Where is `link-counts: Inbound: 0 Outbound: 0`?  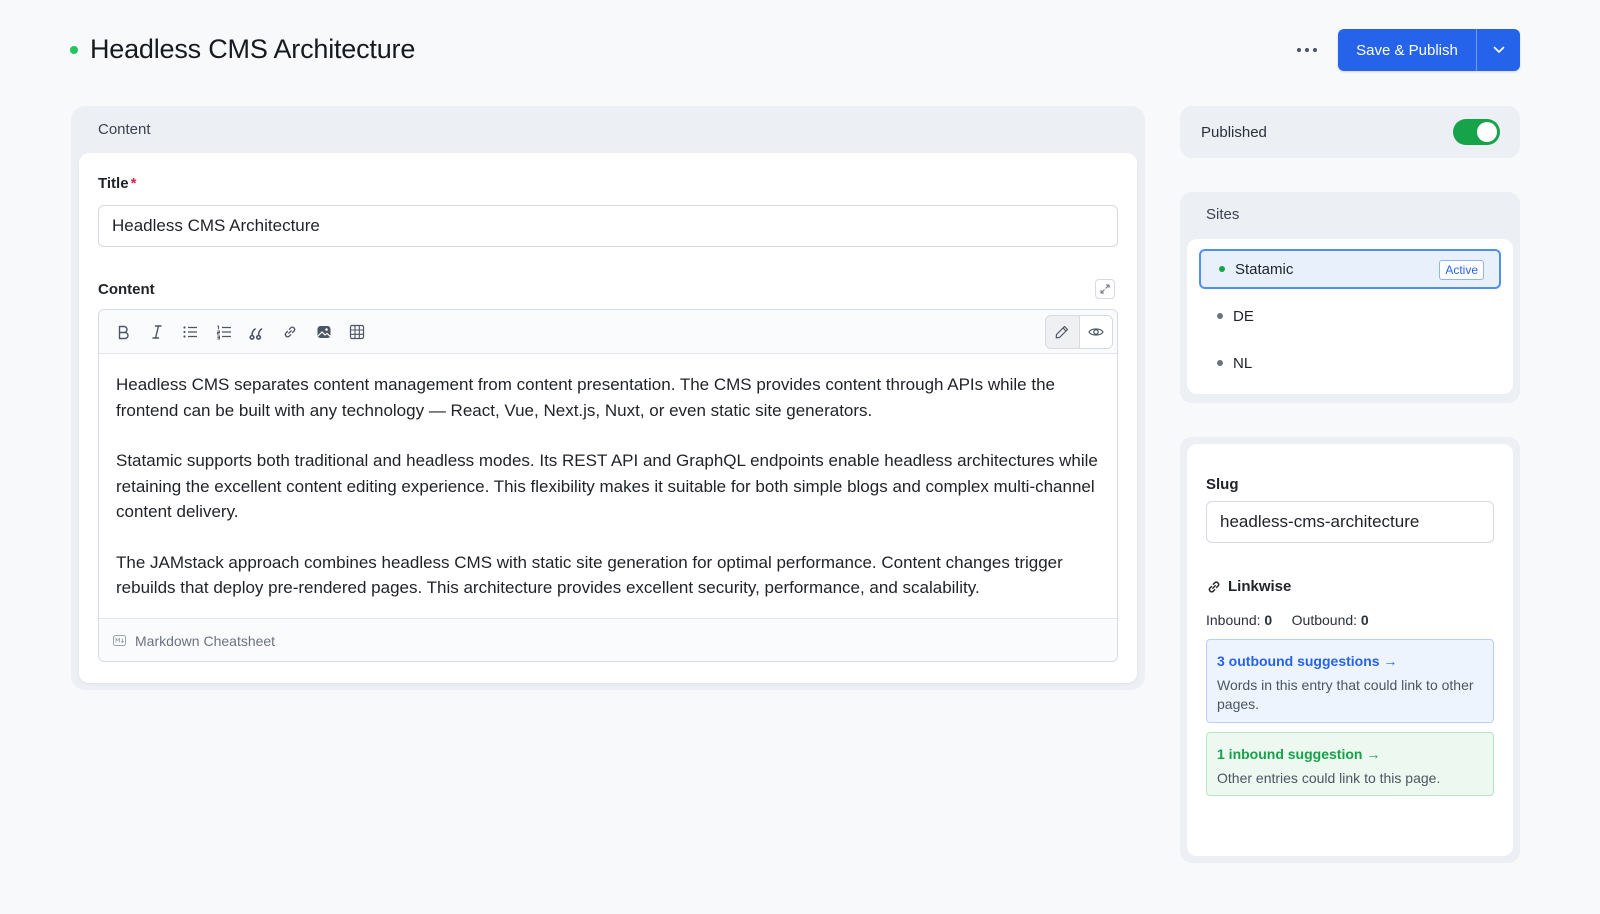
link-counts: Inbound: 0 Outbound: 0 is located at coordinates (1287, 620).